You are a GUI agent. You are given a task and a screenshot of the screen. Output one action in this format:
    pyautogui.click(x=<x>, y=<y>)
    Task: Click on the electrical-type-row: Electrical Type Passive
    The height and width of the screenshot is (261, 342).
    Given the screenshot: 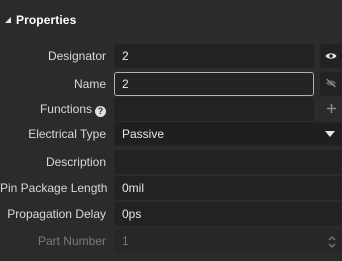 What is the action you would take?
    pyautogui.click(x=171, y=134)
    